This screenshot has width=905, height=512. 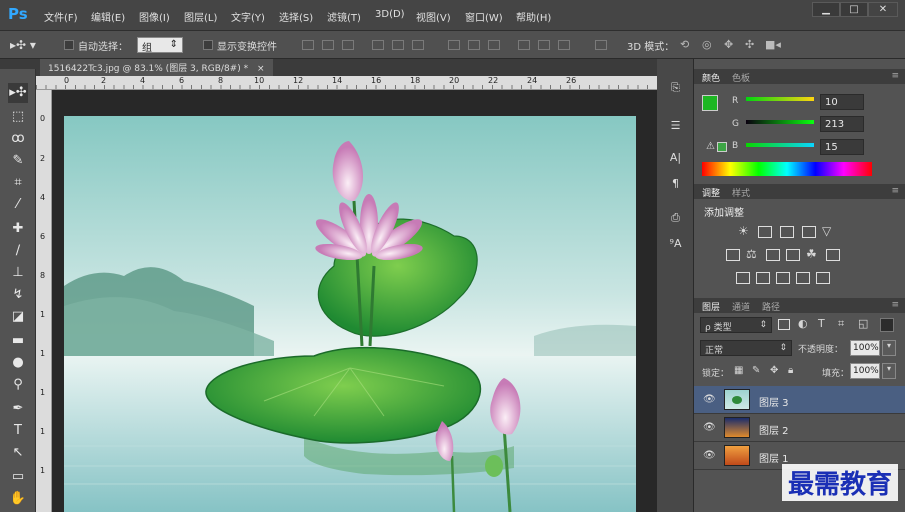 What do you see at coordinates (751, 254) in the screenshot?
I see `color-balance-icon: ⚖` at bounding box center [751, 254].